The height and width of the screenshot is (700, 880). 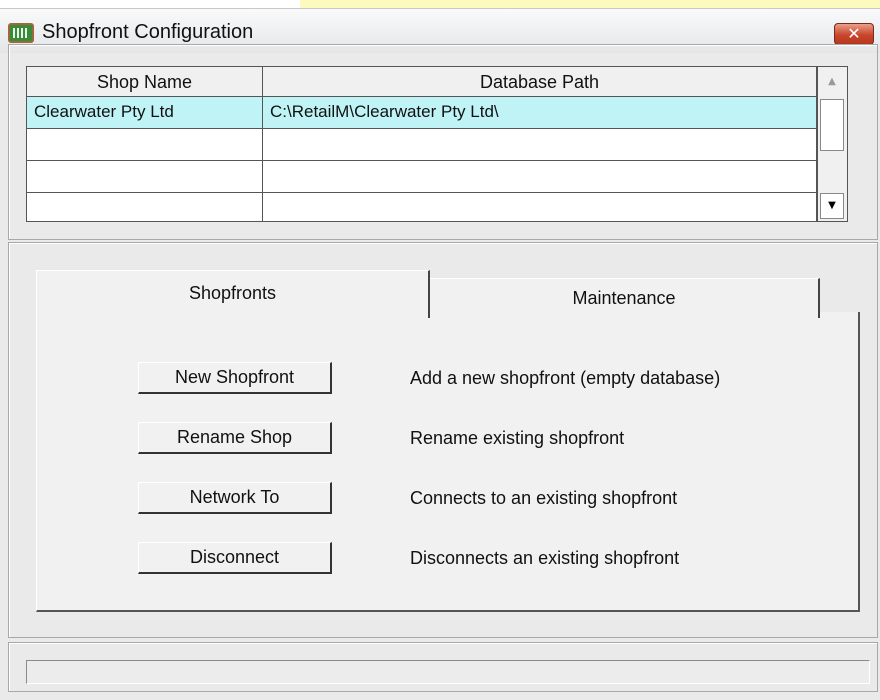 I want to click on network-to-button: Network To, so click(x=235, y=498).